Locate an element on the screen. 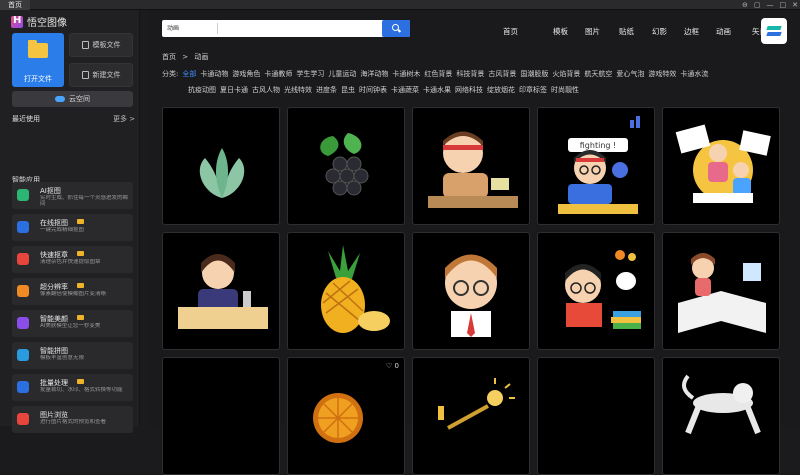 The image size is (800, 475). template-file-button: 模板文件 is located at coordinates (101, 45).